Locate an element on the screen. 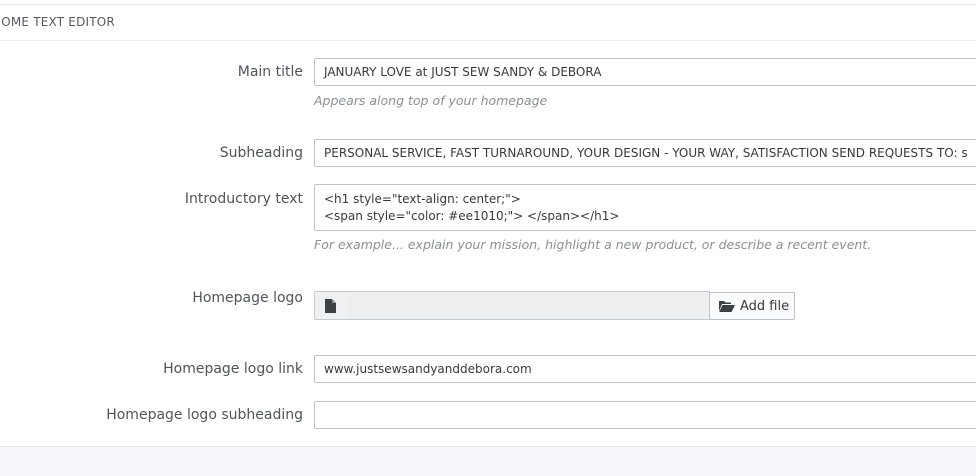 This screenshot has height=476, width=976. panel-header: HOME TEXT EDITOR is located at coordinates (57, 22).